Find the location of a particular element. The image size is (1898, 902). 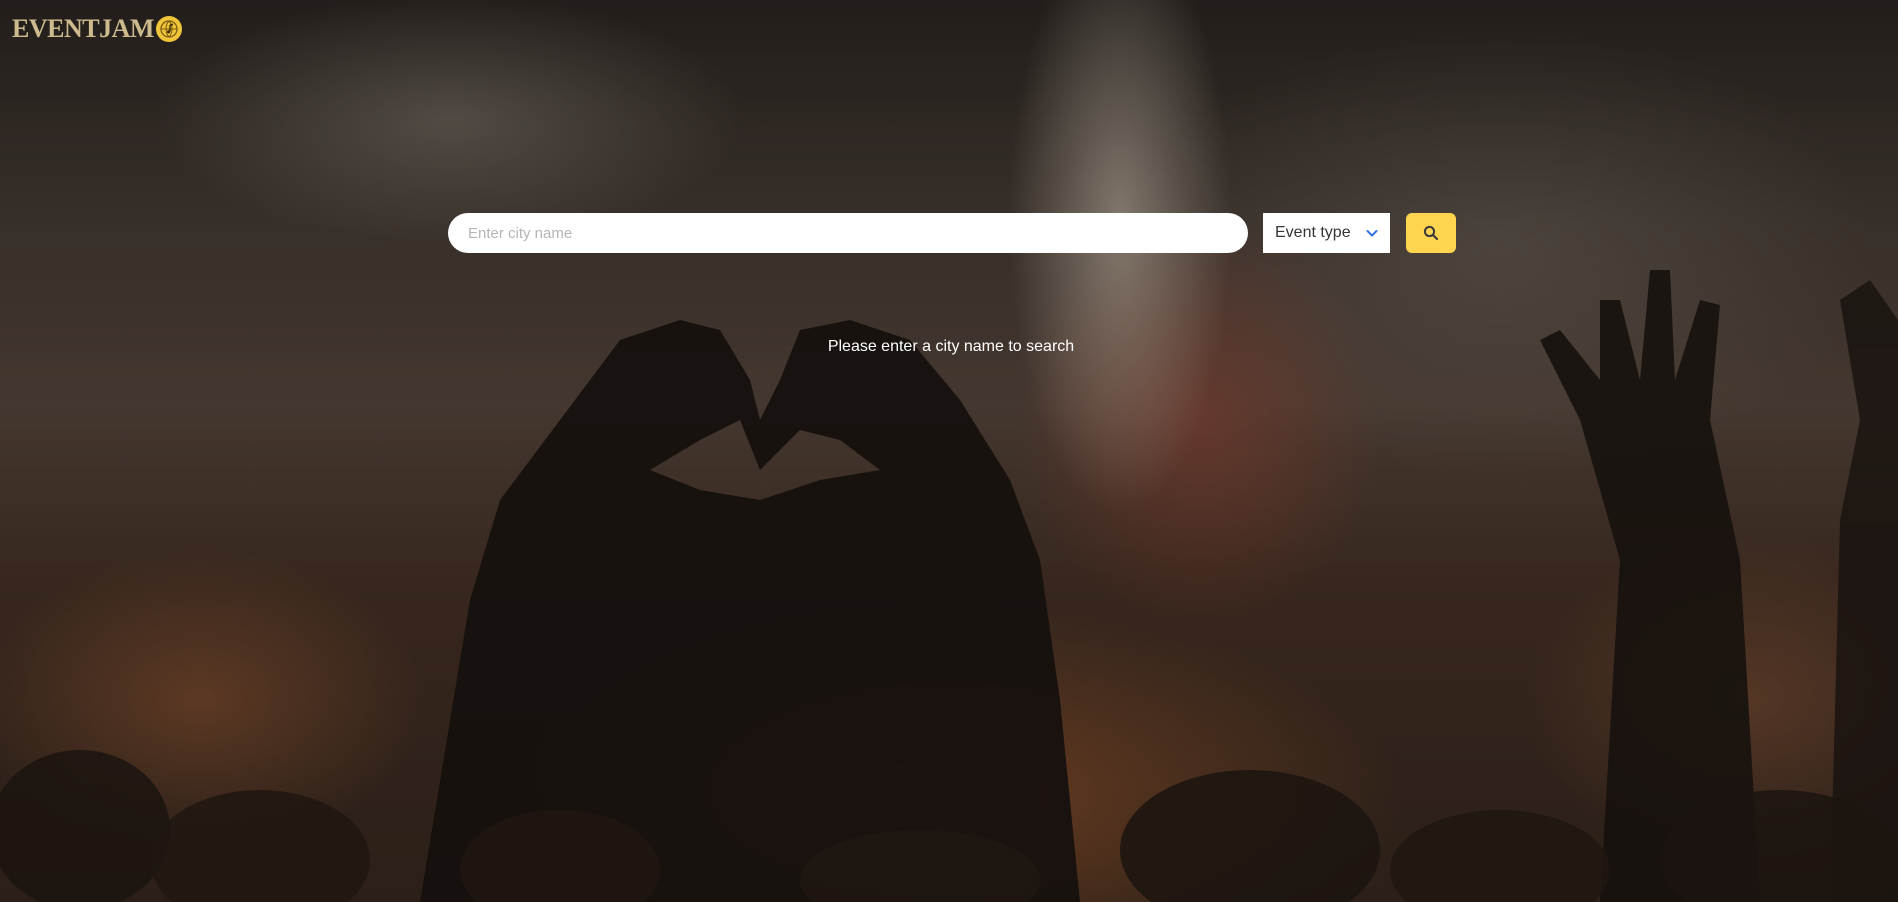

event-type-dropdown: Event type is located at coordinates (1326, 233).